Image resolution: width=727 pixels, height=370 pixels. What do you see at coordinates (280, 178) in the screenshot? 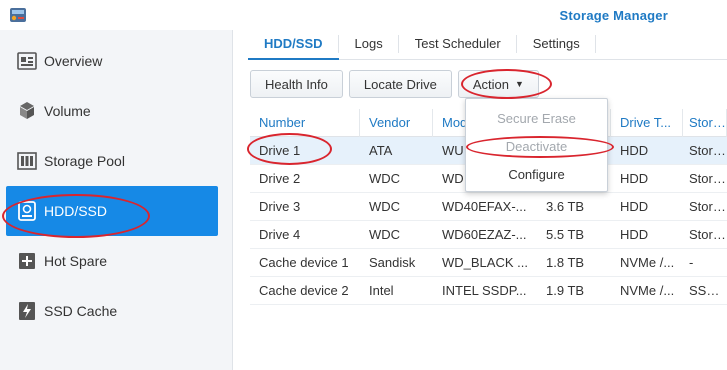
I see `table-cell: Drive 2` at bounding box center [280, 178].